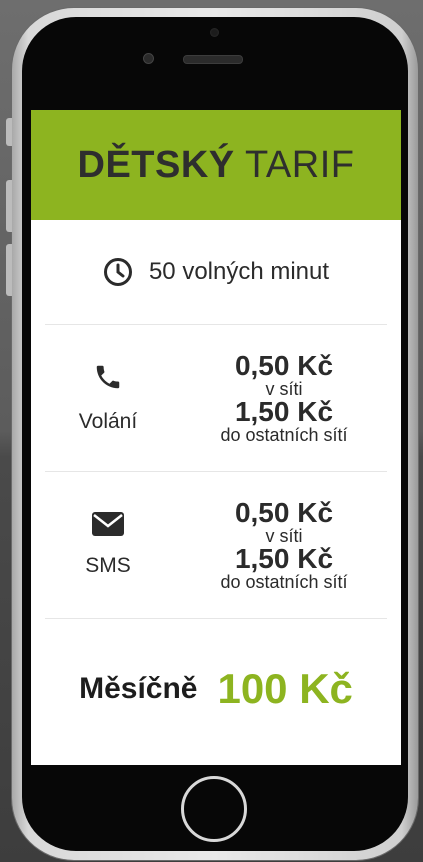  Describe the element at coordinates (108, 524) in the screenshot. I see `envelope-icon` at that location.